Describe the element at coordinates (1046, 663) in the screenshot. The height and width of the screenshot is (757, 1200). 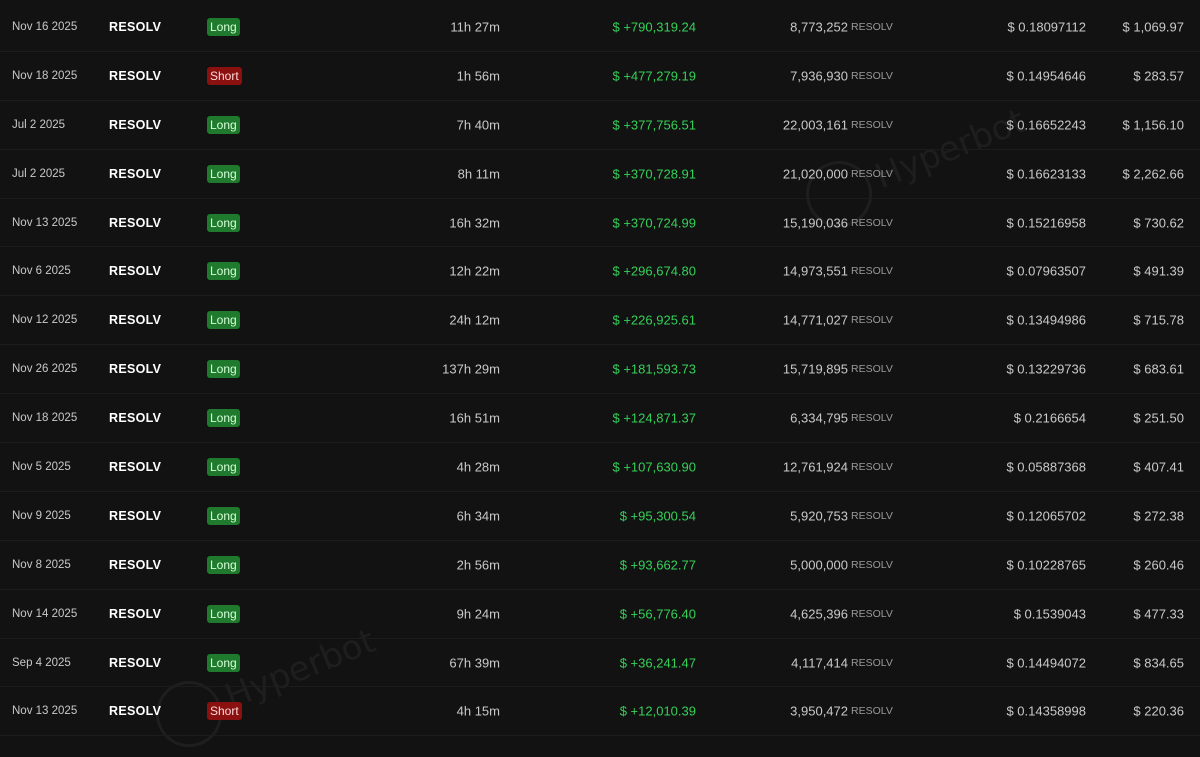
I see `entry-price: $ 0.14494072` at that location.